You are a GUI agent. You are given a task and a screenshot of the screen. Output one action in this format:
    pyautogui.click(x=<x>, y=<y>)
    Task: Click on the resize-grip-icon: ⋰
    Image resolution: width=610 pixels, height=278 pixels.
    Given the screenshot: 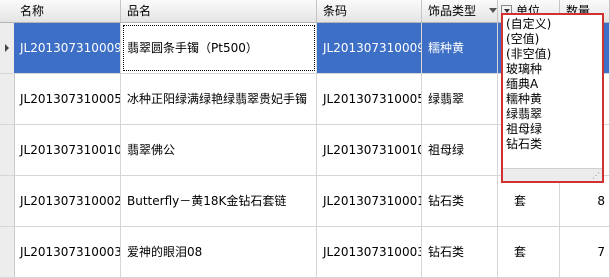 What is the action you would take?
    pyautogui.click(x=596, y=175)
    